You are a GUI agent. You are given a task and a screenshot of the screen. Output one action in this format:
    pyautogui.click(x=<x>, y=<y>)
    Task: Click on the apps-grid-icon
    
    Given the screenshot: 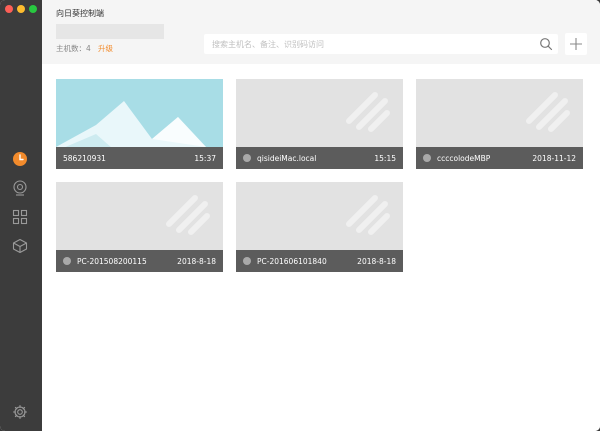 What is the action you would take?
    pyautogui.click(x=20, y=217)
    